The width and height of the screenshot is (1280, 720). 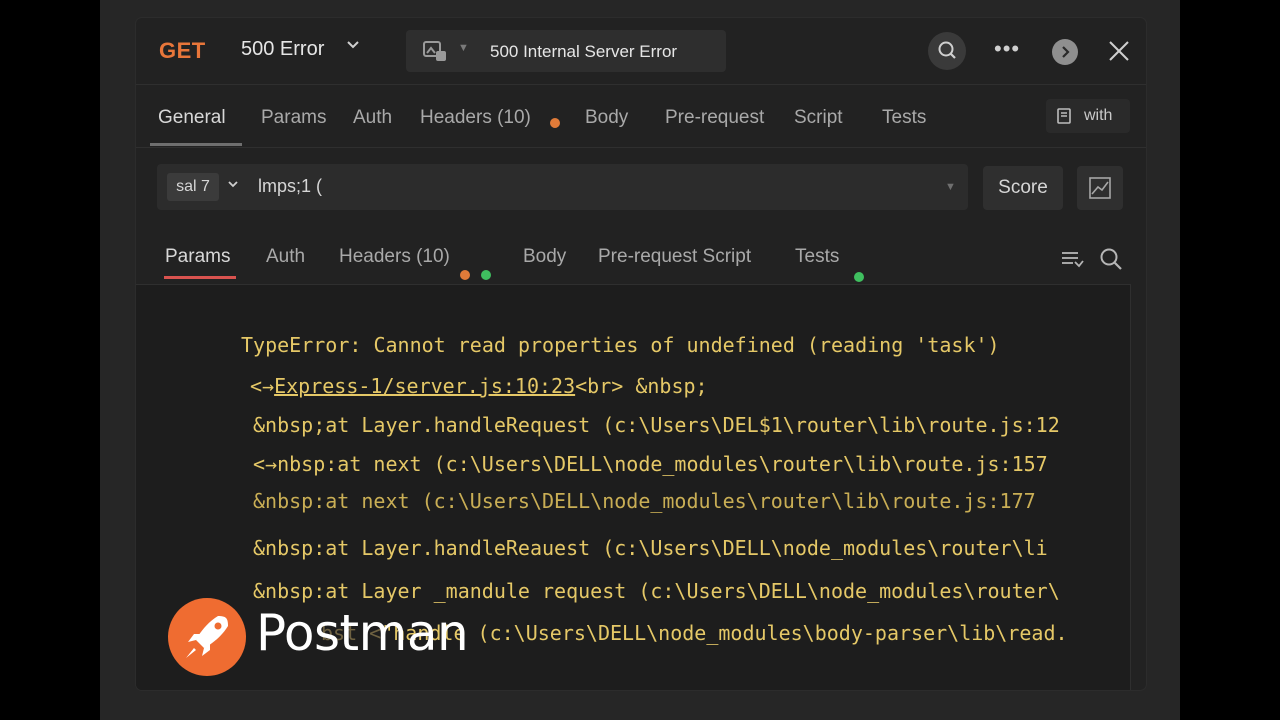 I want to click on console-text: <→, so click(x=262, y=386).